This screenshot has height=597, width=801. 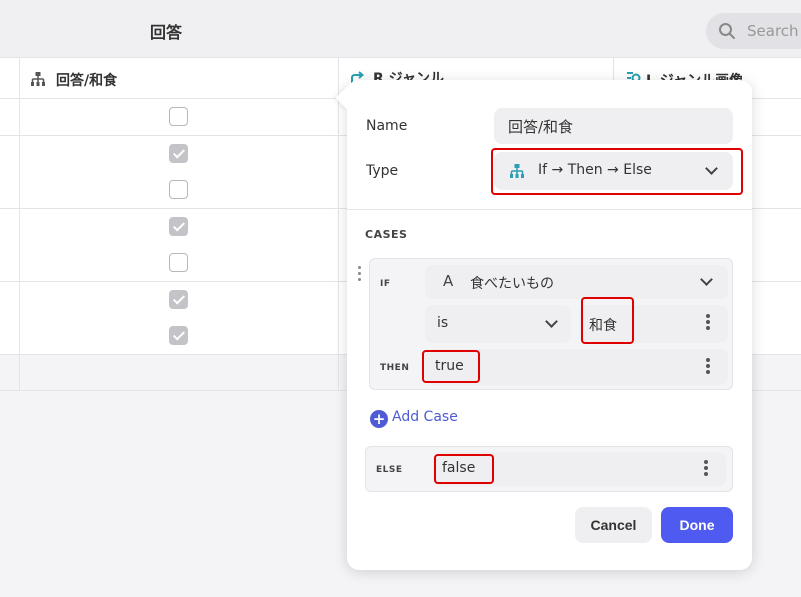 I want to click on else-value-input: false, so click(x=579, y=469).